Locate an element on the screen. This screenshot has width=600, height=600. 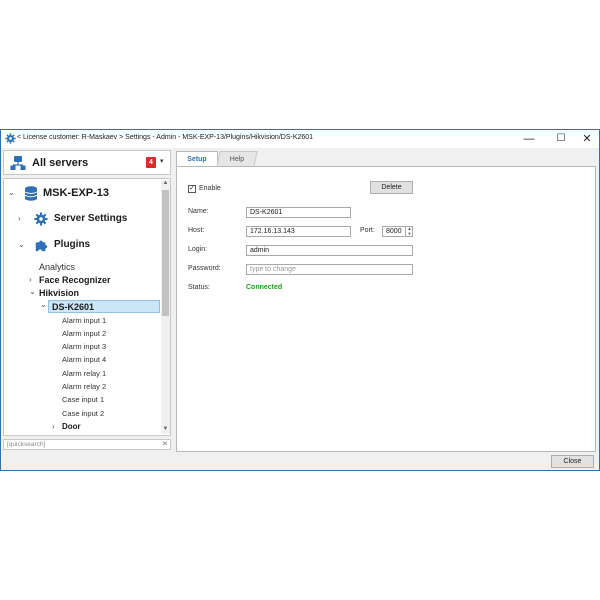
minimize-button: — is located at coordinates (529, 139).